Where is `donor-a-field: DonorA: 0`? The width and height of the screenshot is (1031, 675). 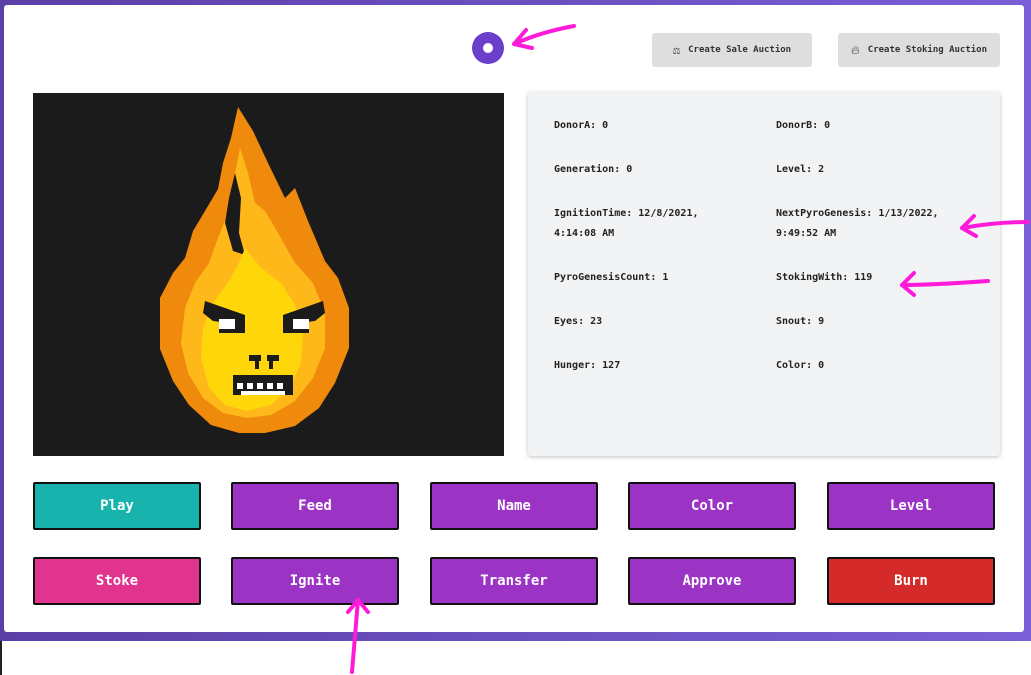 donor-a-field: DonorA: 0 is located at coordinates (581, 125).